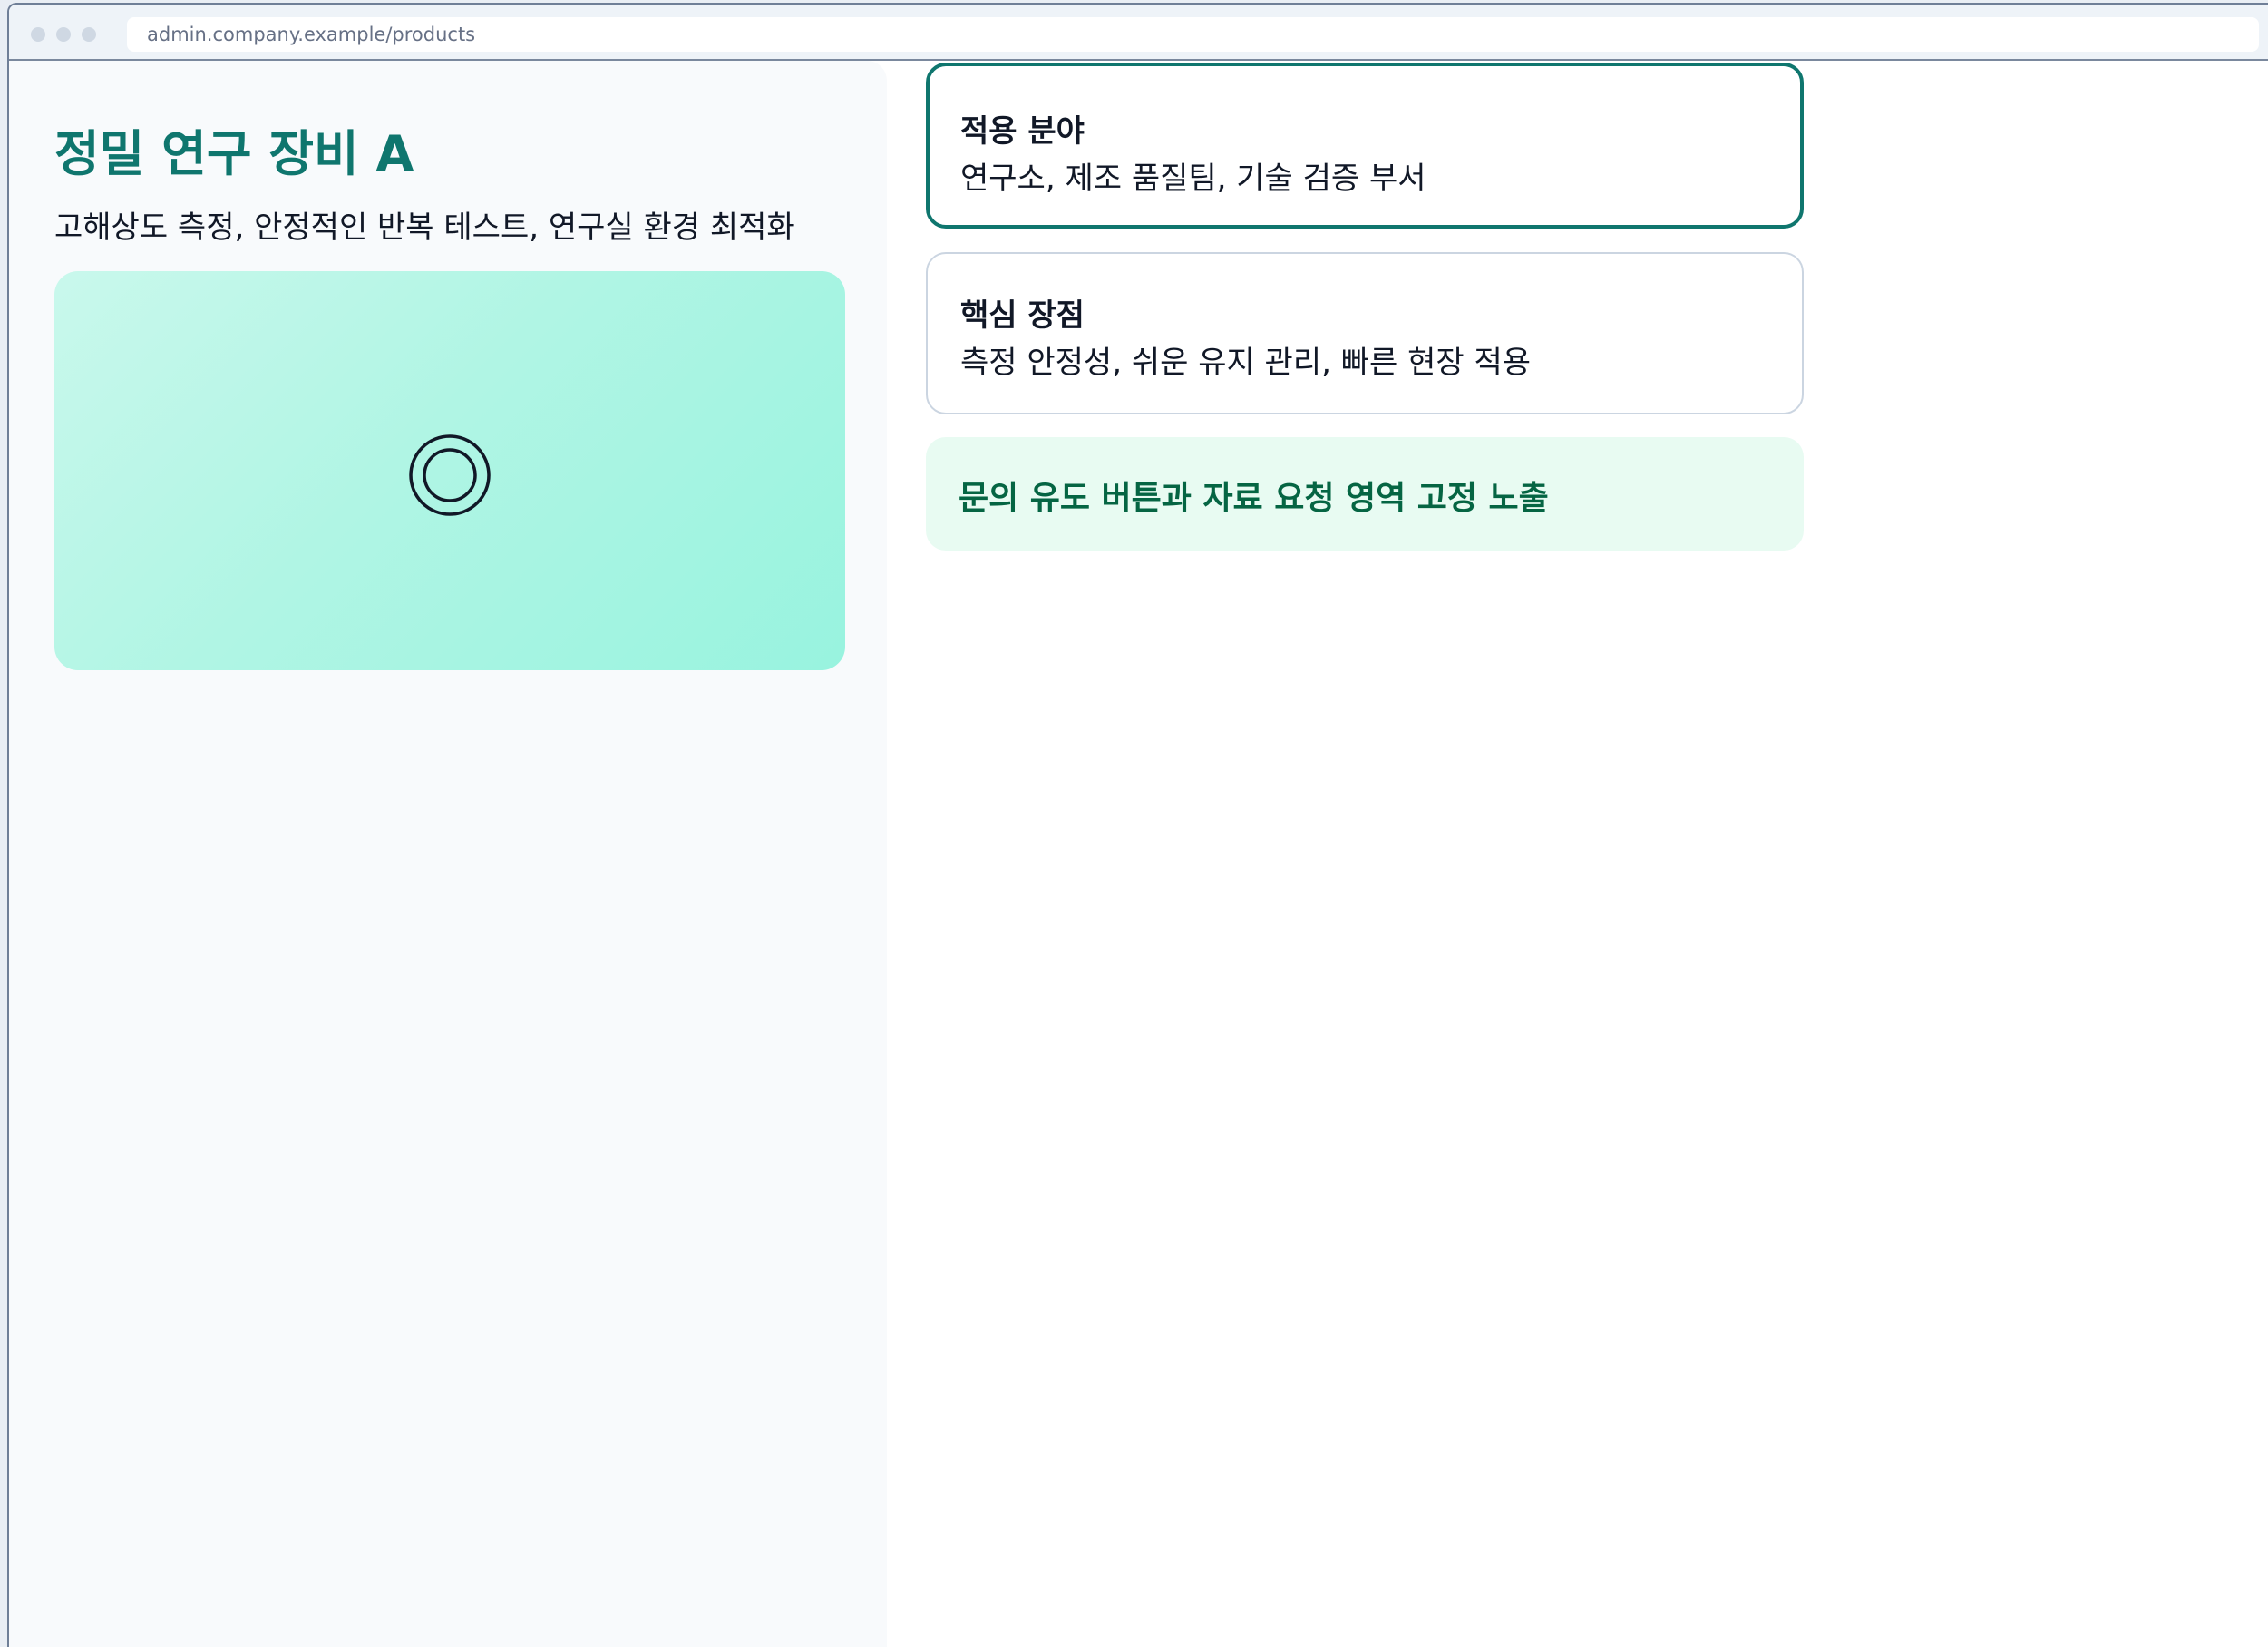 The image size is (2268, 1647). What do you see at coordinates (1193, 34) in the screenshot?
I see `address-bar: admin.company.example/products` at bounding box center [1193, 34].